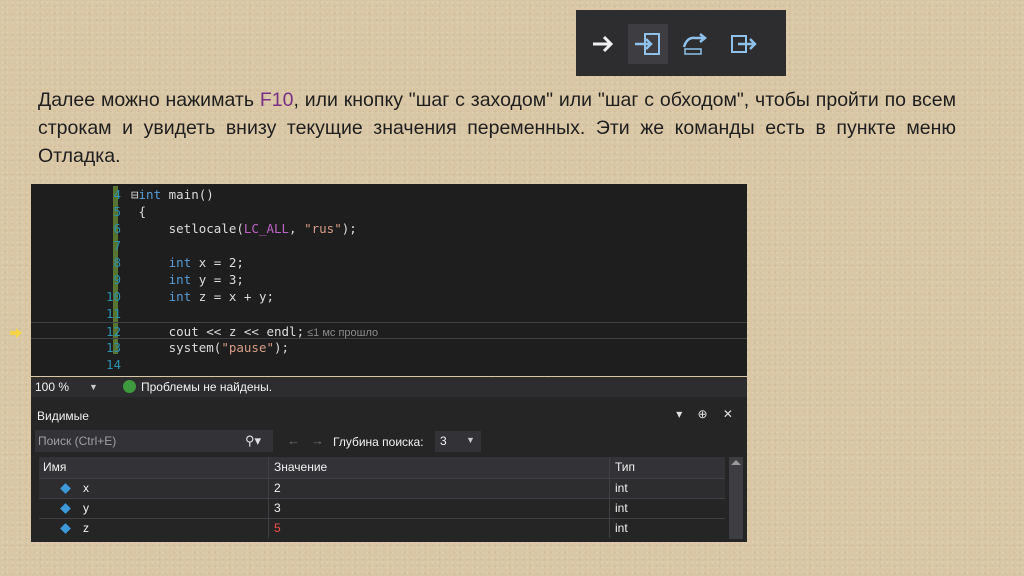 The image size is (1024, 576). What do you see at coordinates (707, 414) in the screenshot?
I see `panel-controls: ▾ ⊕ ✕` at bounding box center [707, 414].